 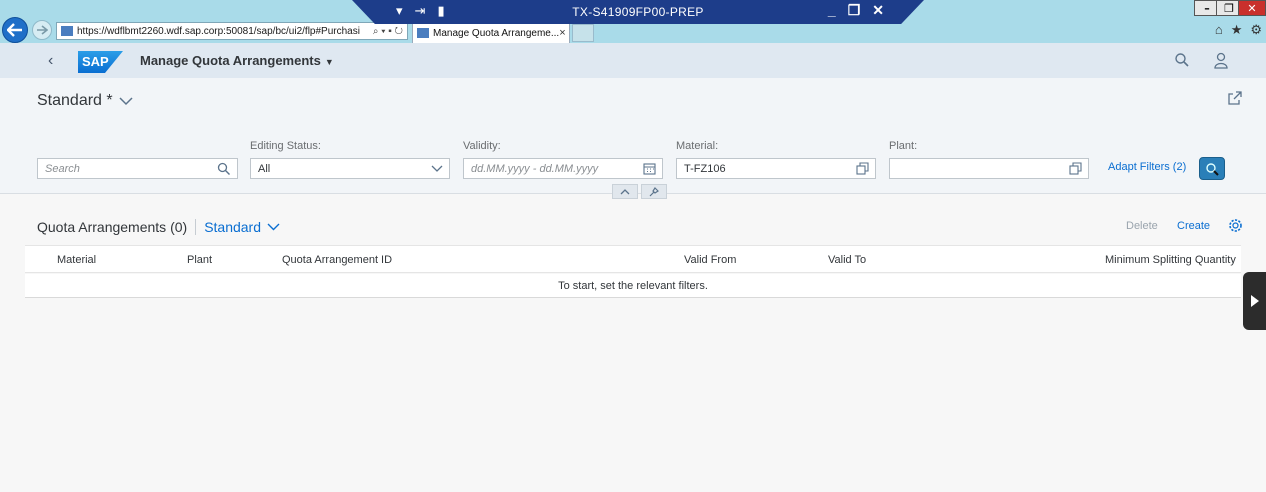 What do you see at coordinates (638, 12) in the screenshot?
I see `remote-desktop-bar: ▾ ⇥ ▮ TX-S41909FP00-PREP _ ❐ ✕` at bounding box center [638, 12].